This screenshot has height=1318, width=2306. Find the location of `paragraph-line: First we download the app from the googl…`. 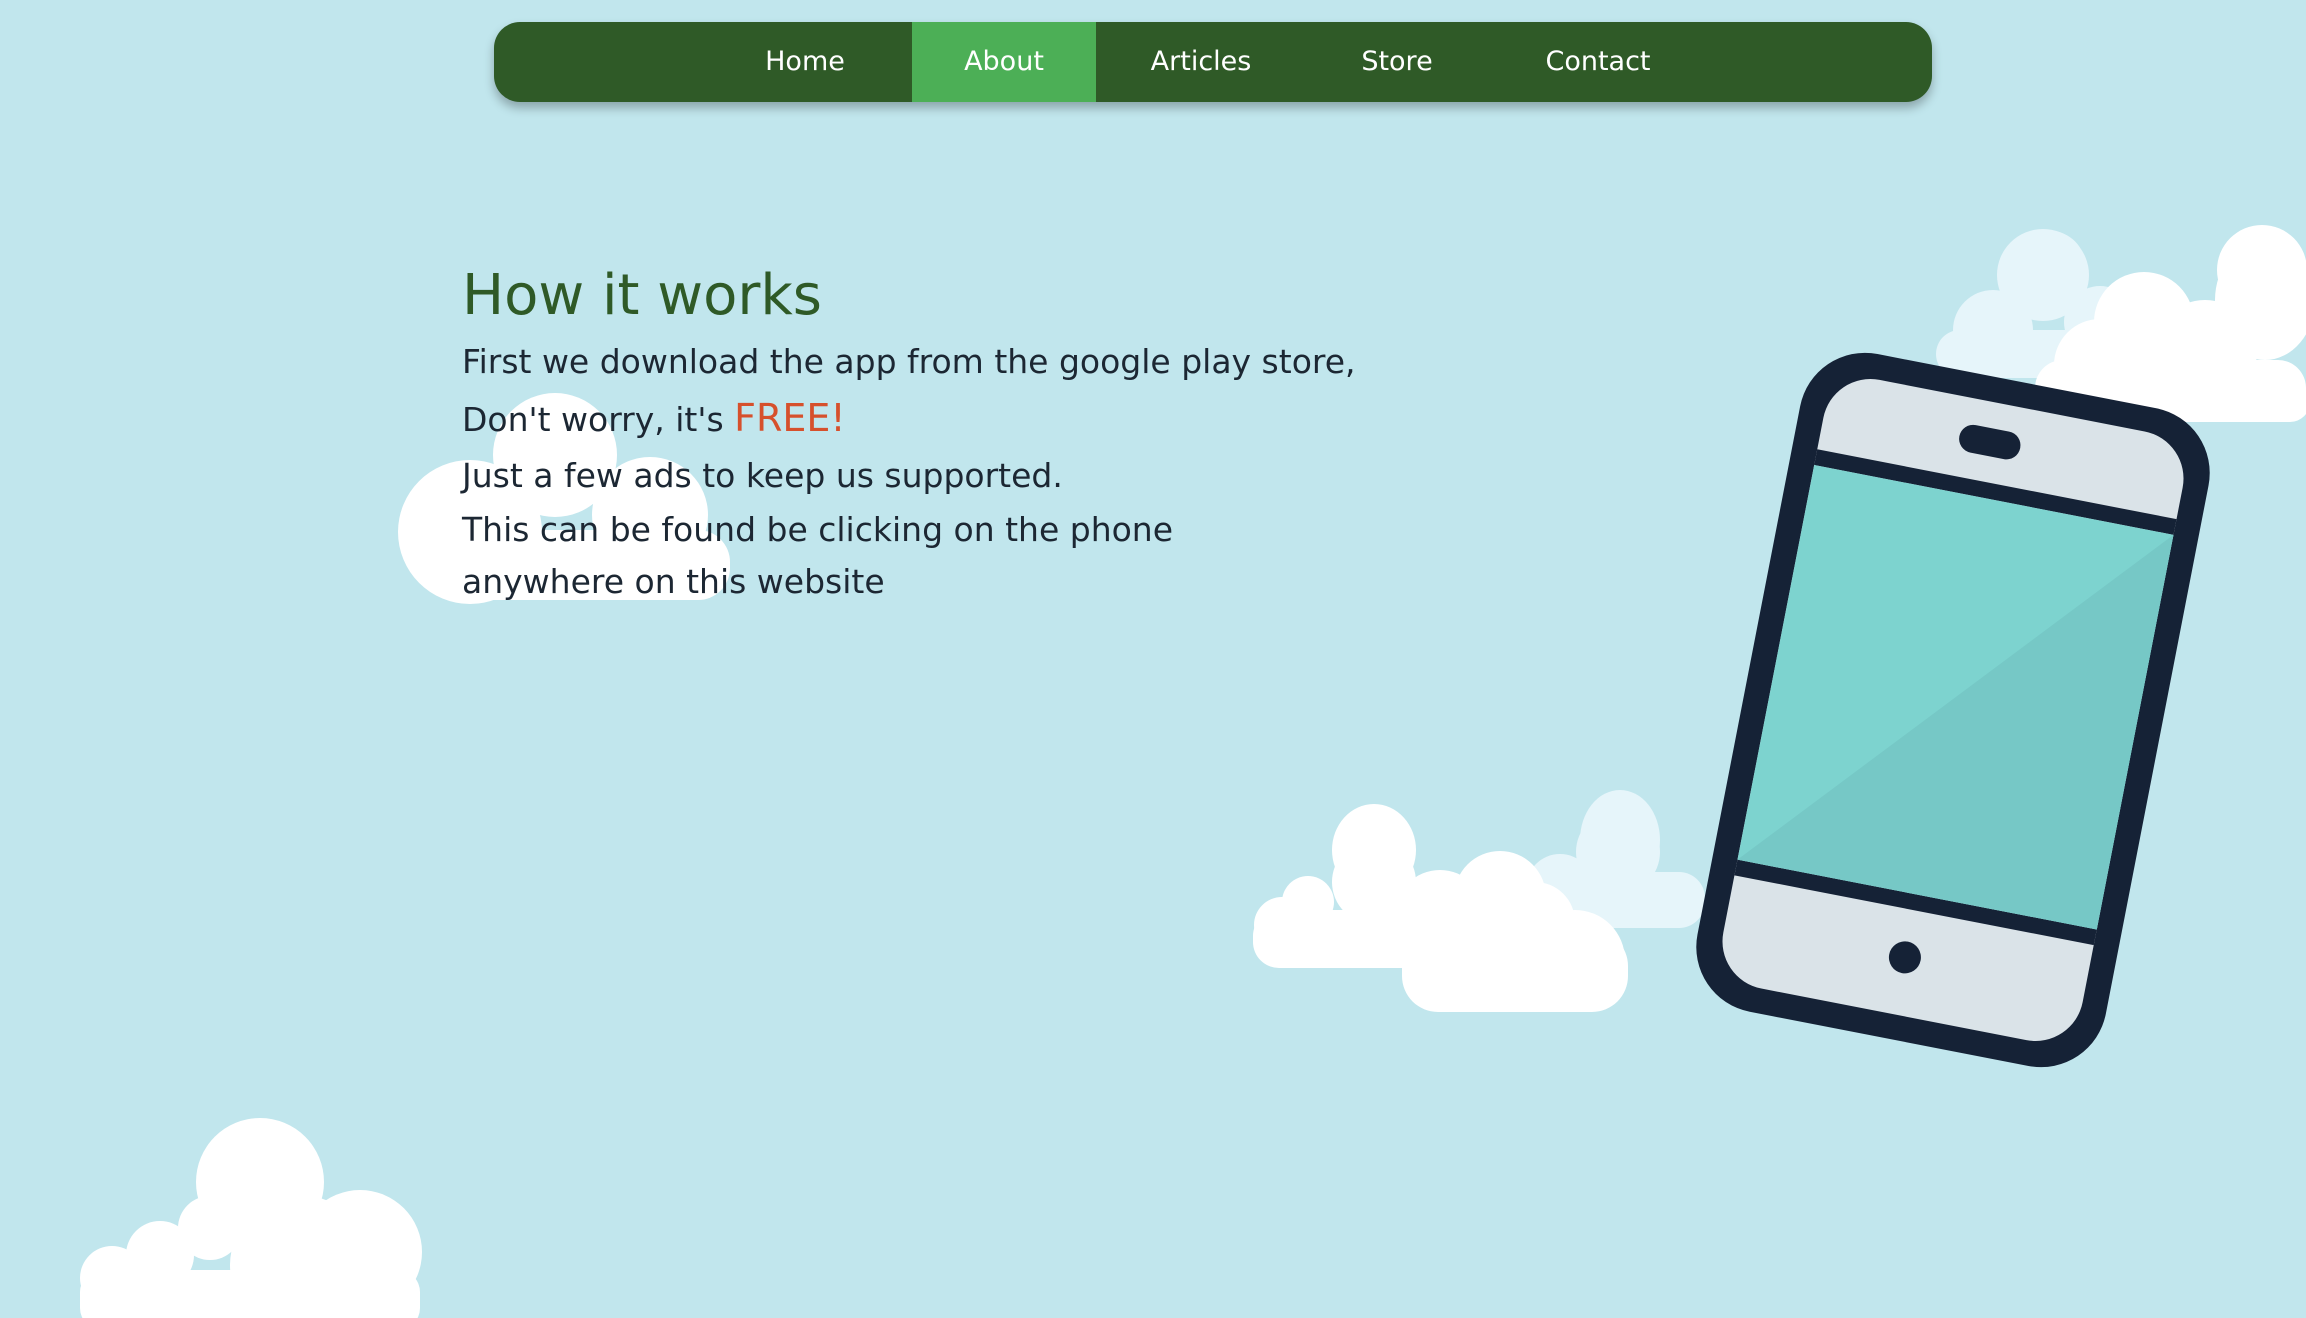

paragraph-line: First we download the app from the googl… is located at coordinates (909, 361).